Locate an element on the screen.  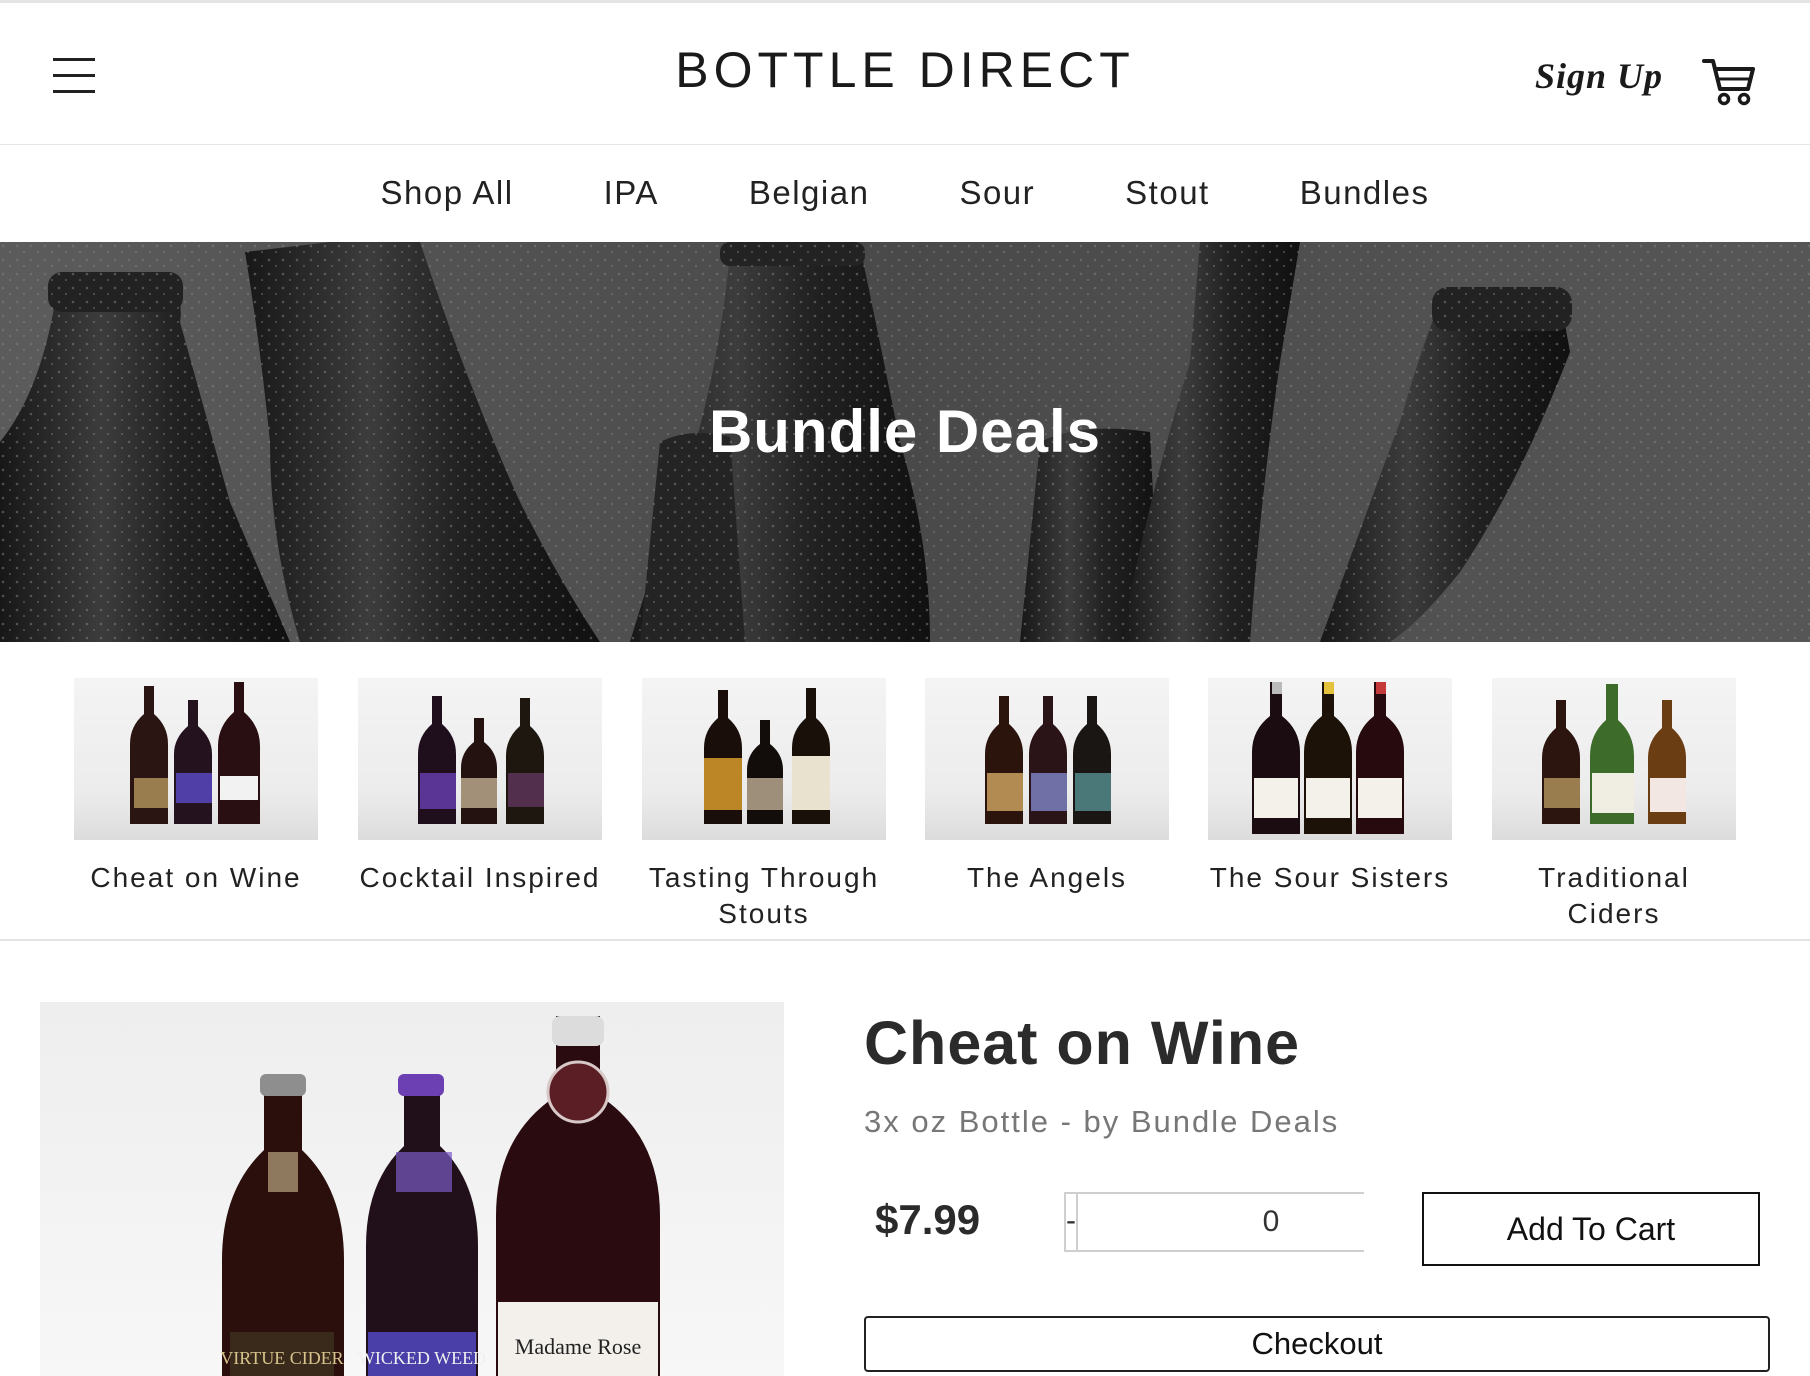
bundle-label: Cocktail Inspired is located at coordinates (480, 877).